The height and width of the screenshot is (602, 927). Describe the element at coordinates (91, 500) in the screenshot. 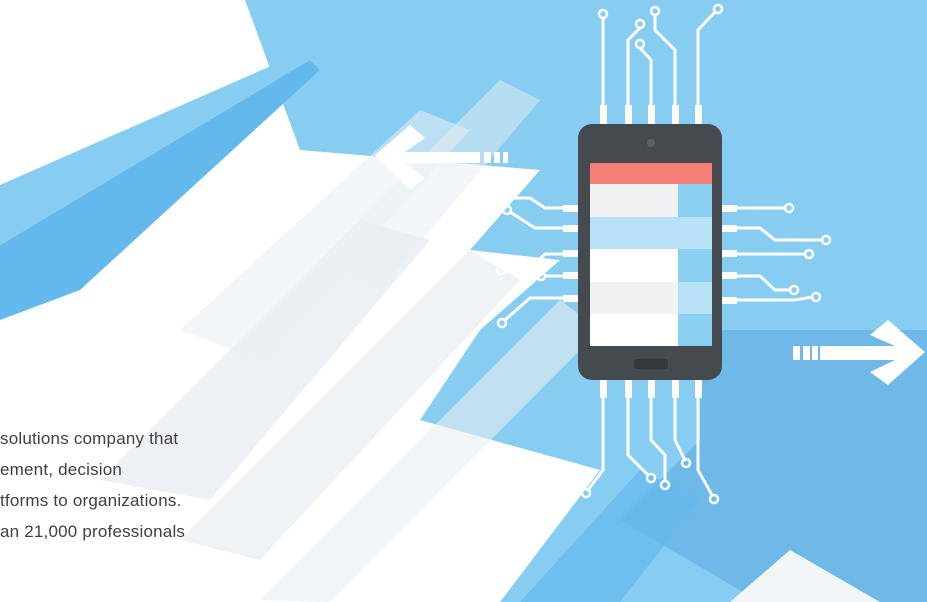

I see `text-line: tforms to organizations.` at that location.